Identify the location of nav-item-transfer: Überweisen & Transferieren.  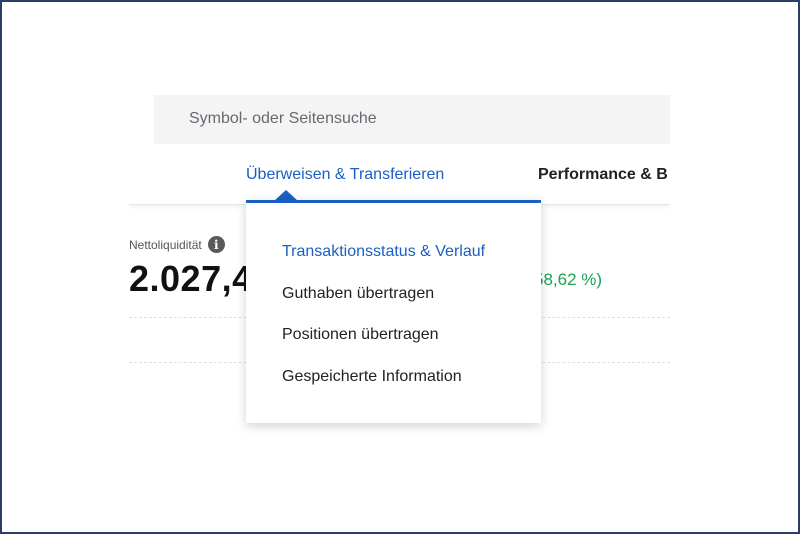
(345, 175).